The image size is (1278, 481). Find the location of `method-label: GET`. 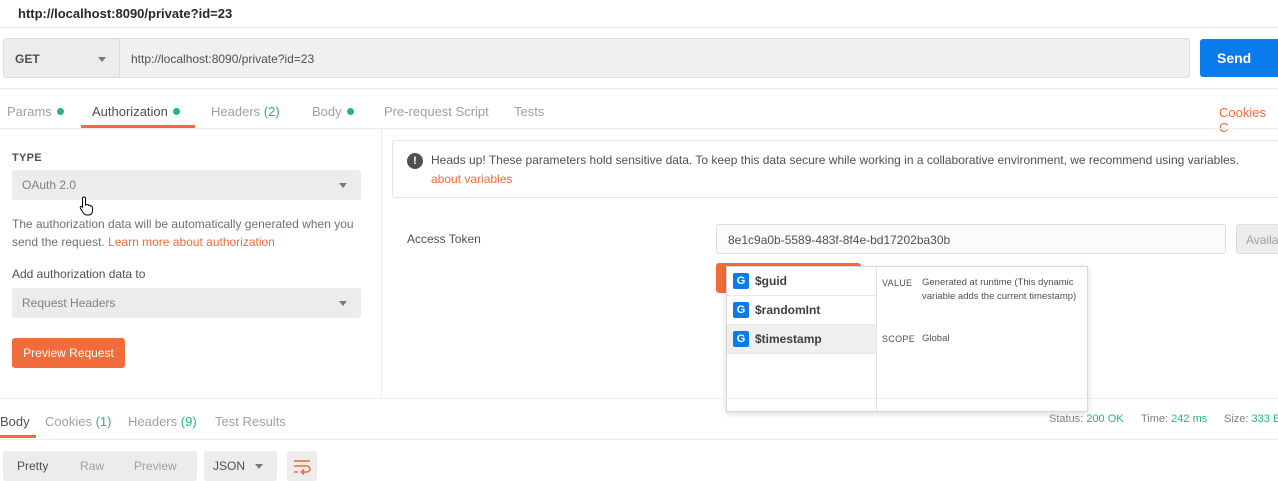

method-label: GET is located at coordinates (27, 59).